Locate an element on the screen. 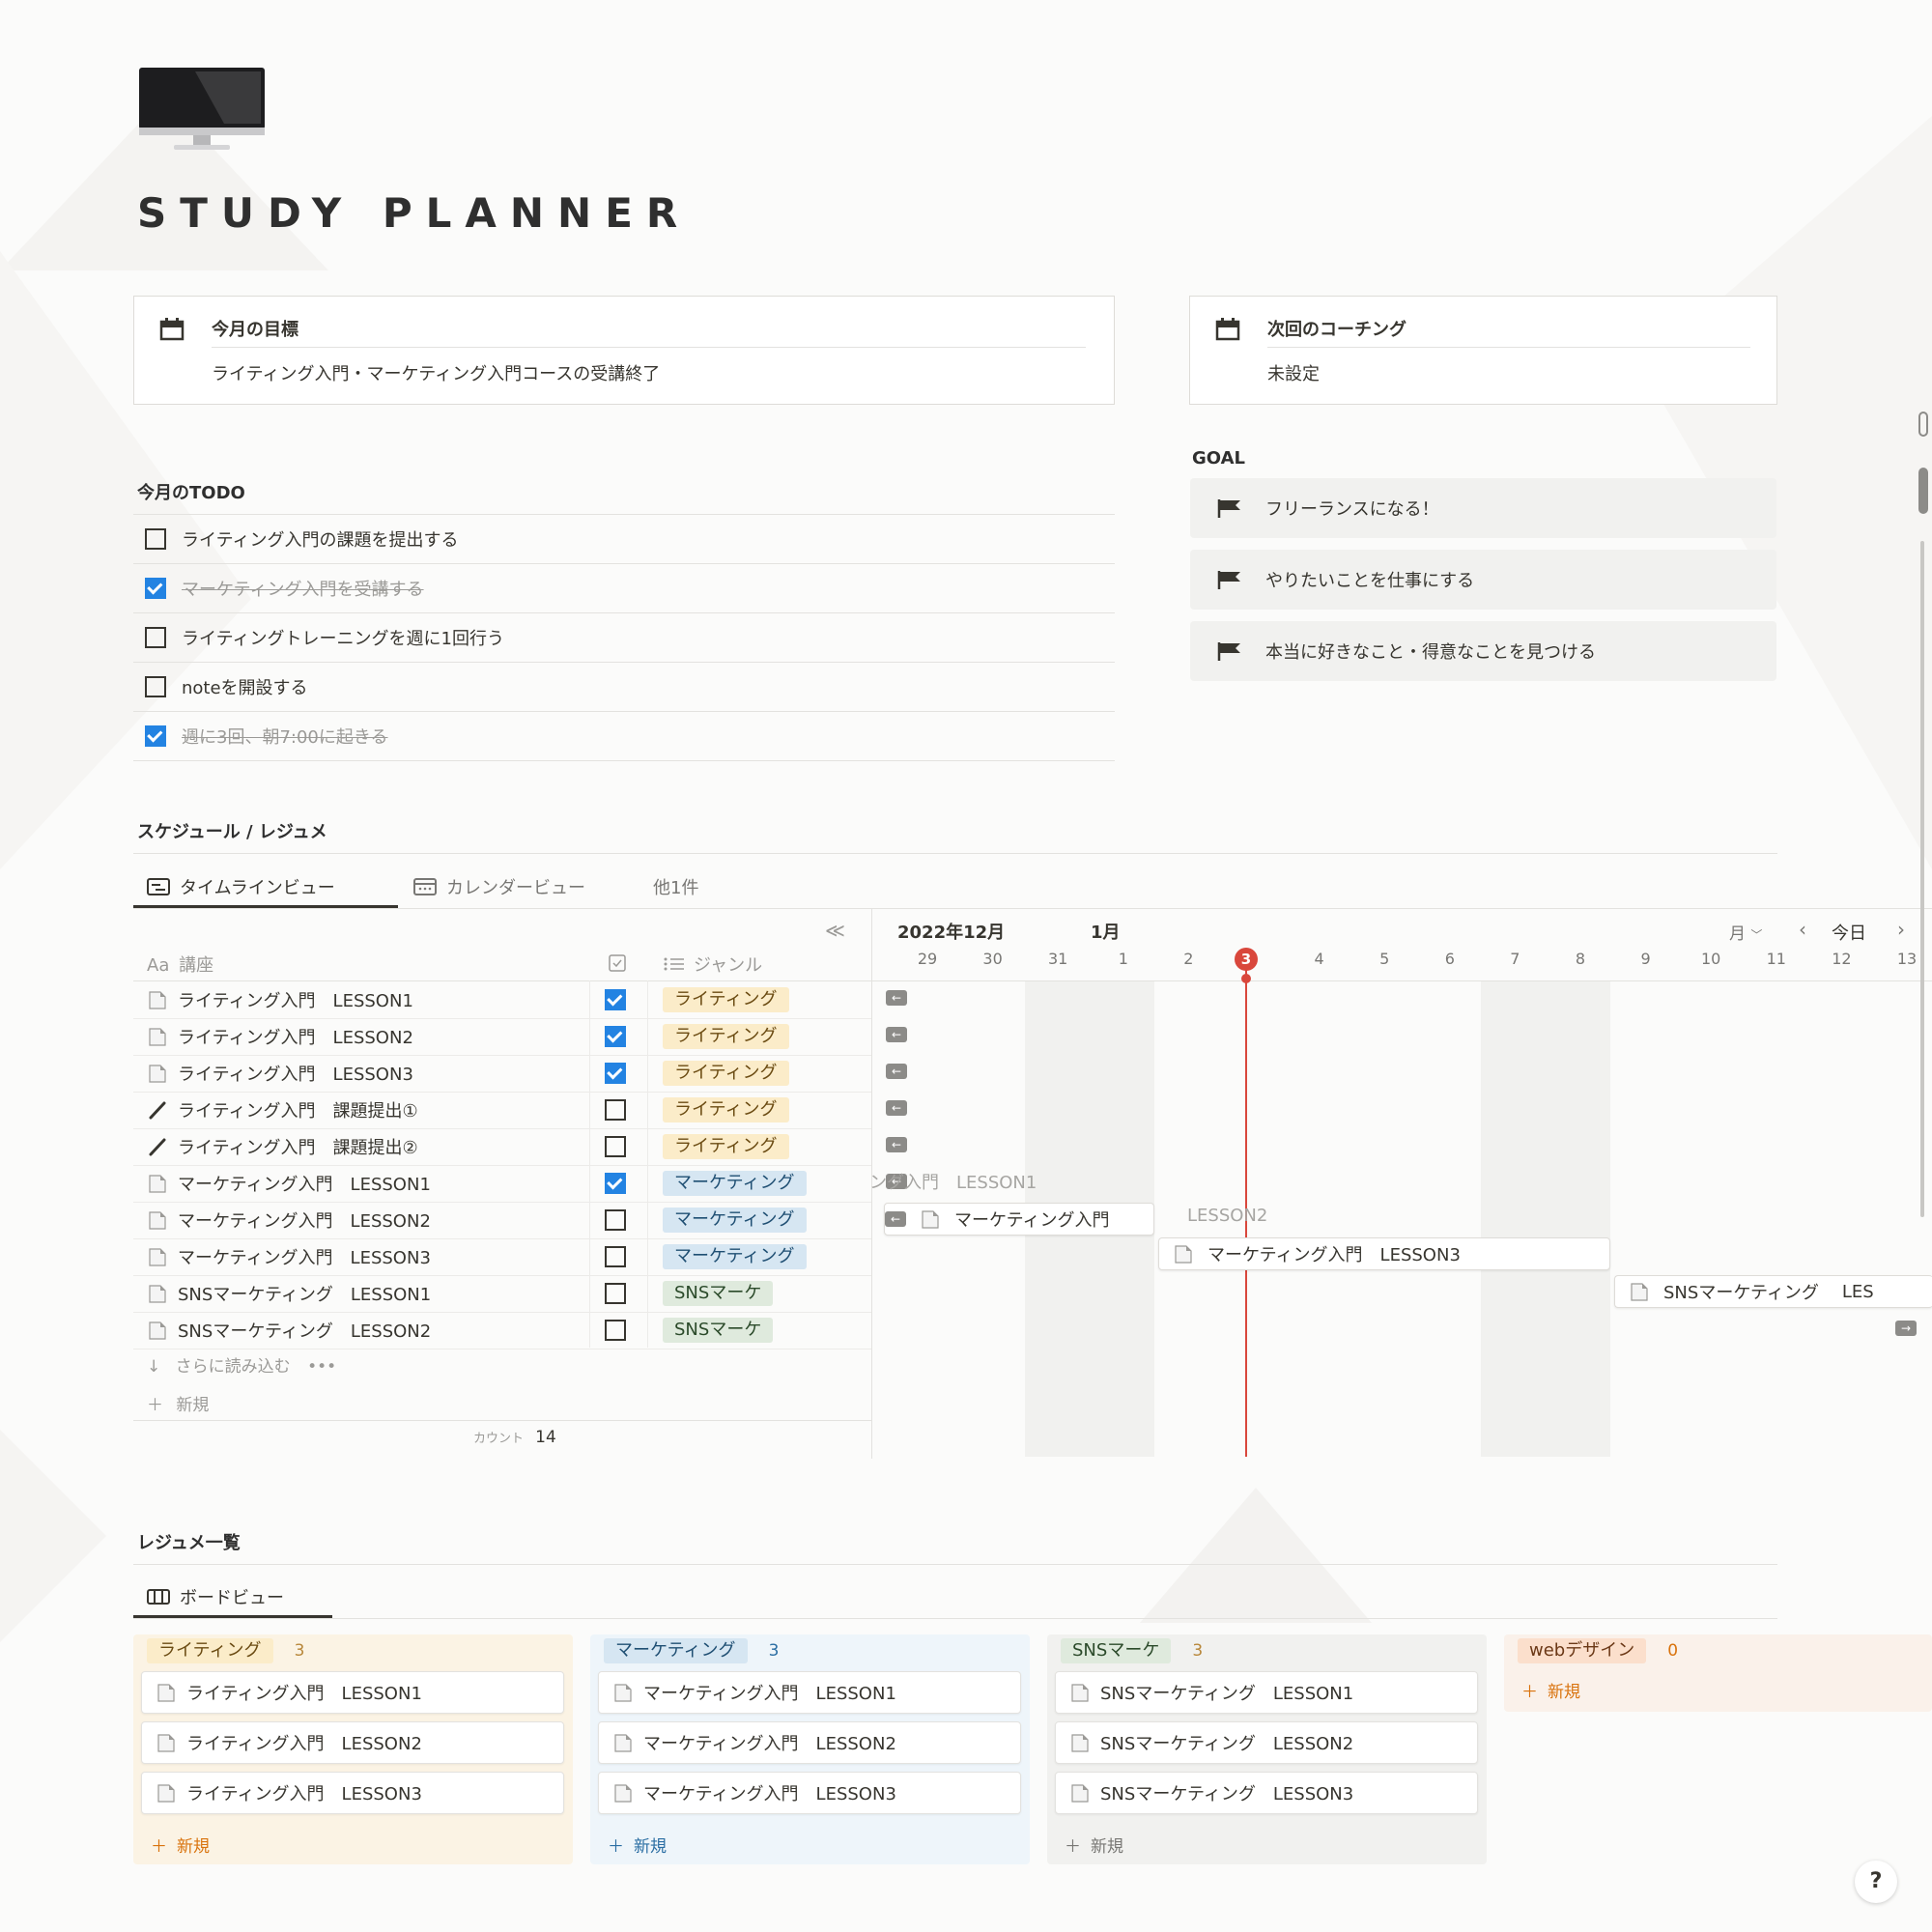  board-card: SNSマーケティング LESSON1 is located at coordinates (1266, 1692).